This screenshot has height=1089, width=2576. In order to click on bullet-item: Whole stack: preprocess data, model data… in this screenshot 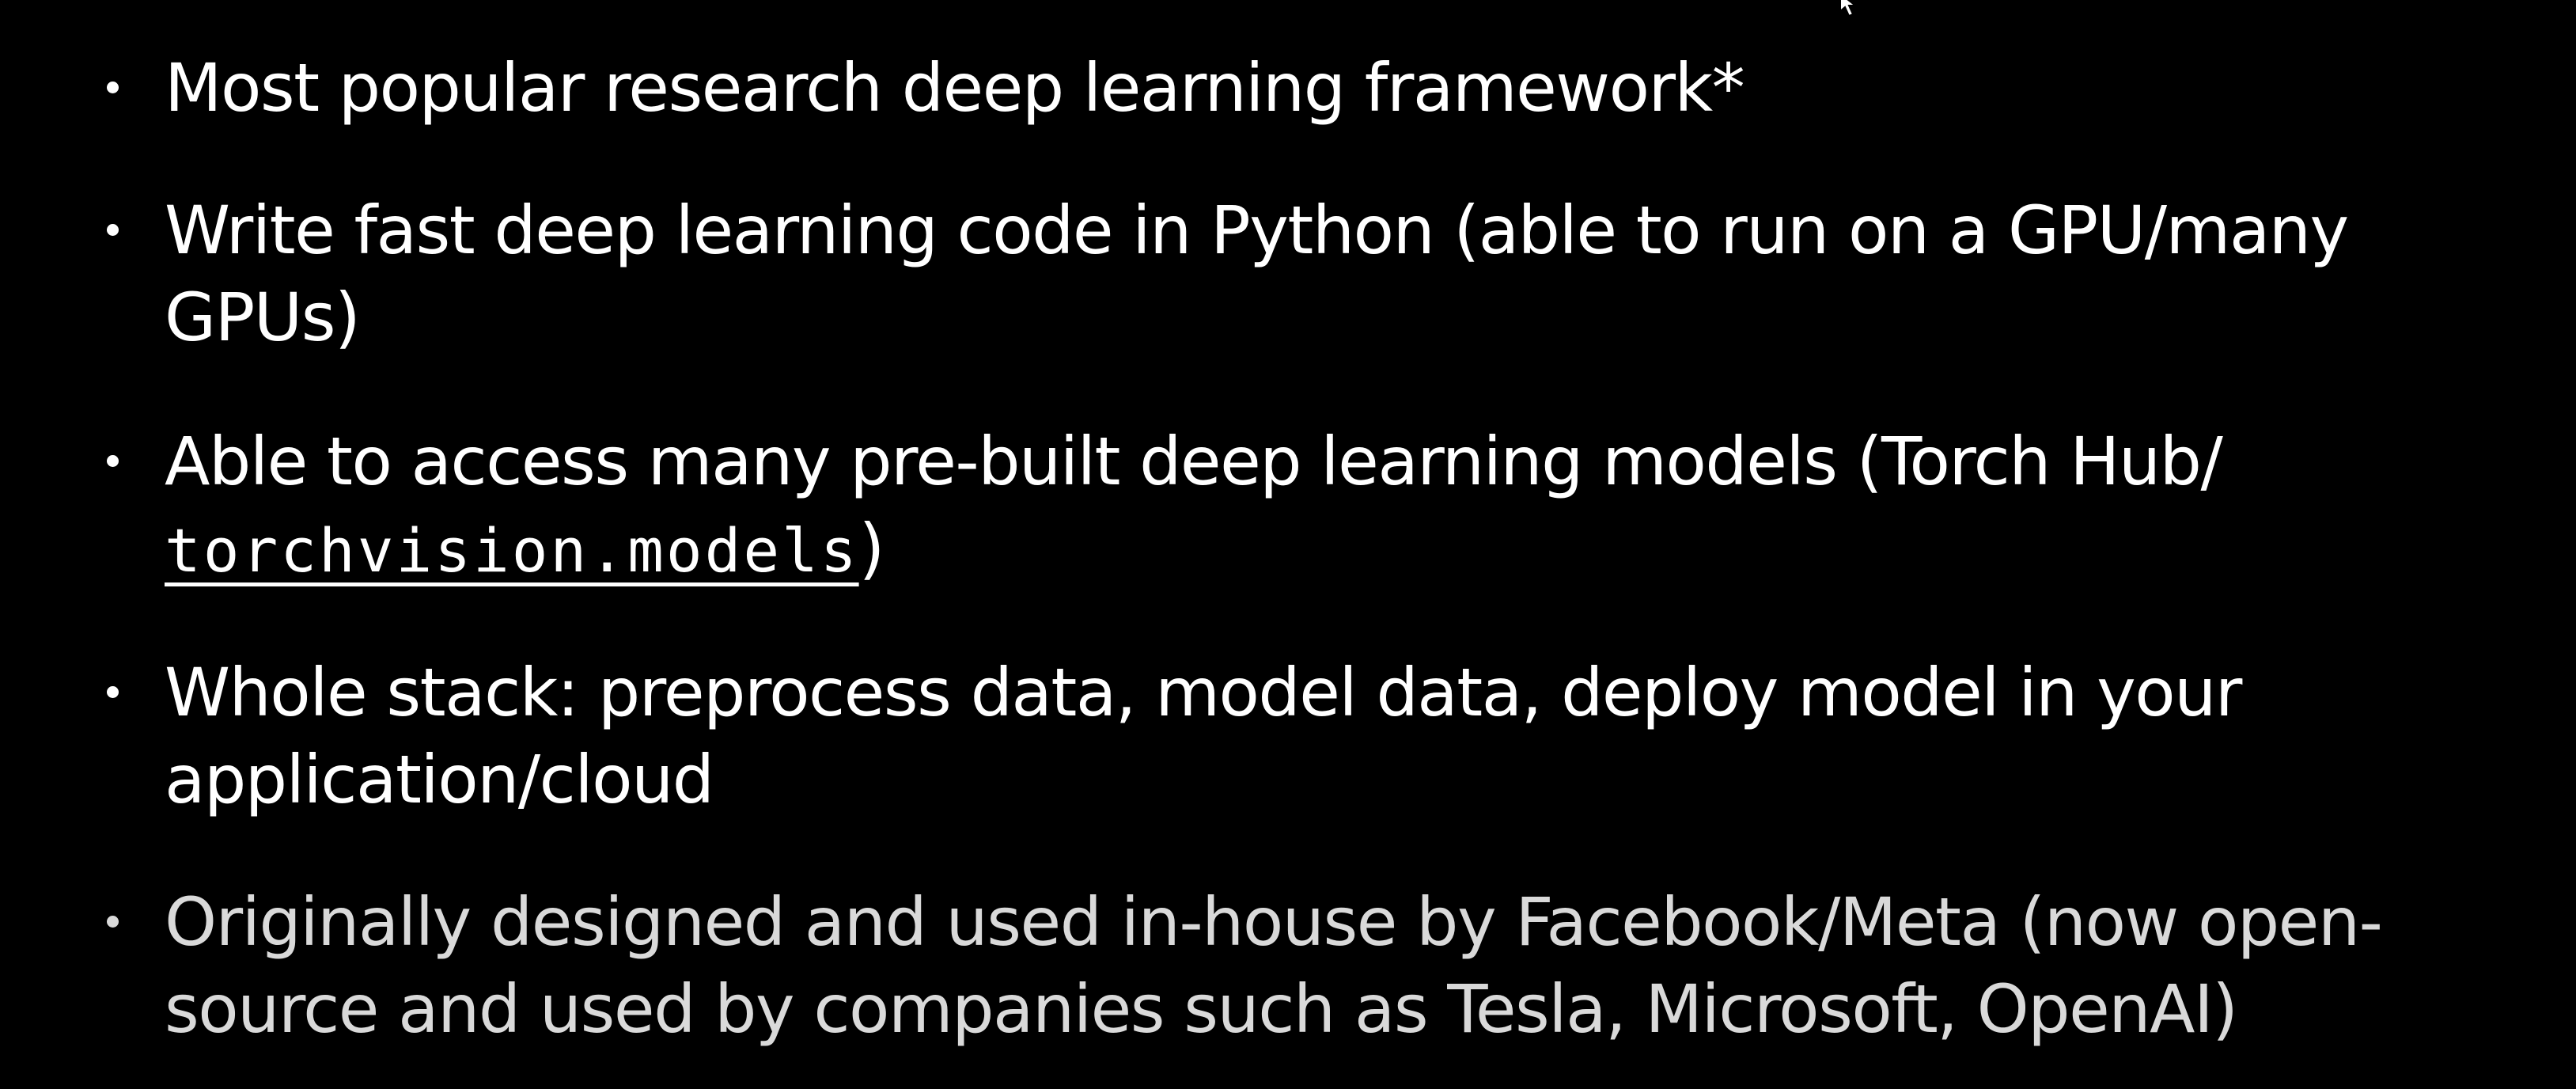, I will do `click(1314, 736)`.